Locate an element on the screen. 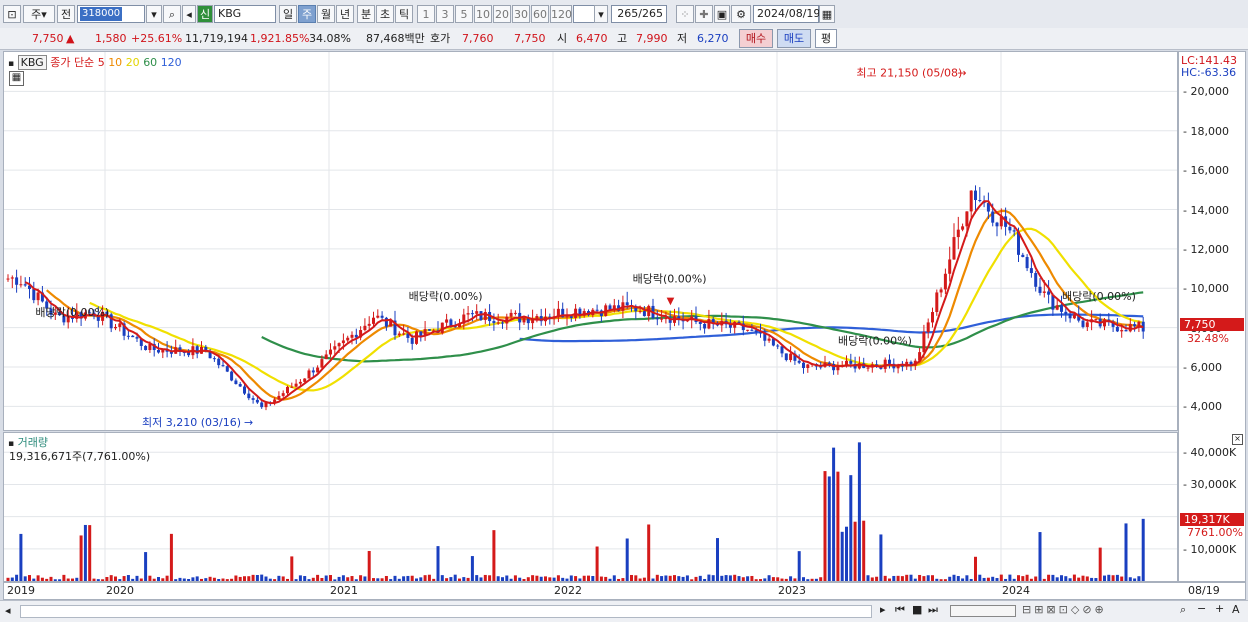 This screenshot has width=1248, height=622. rewind-icon: ⏮ is located at coordinates (900, 610).